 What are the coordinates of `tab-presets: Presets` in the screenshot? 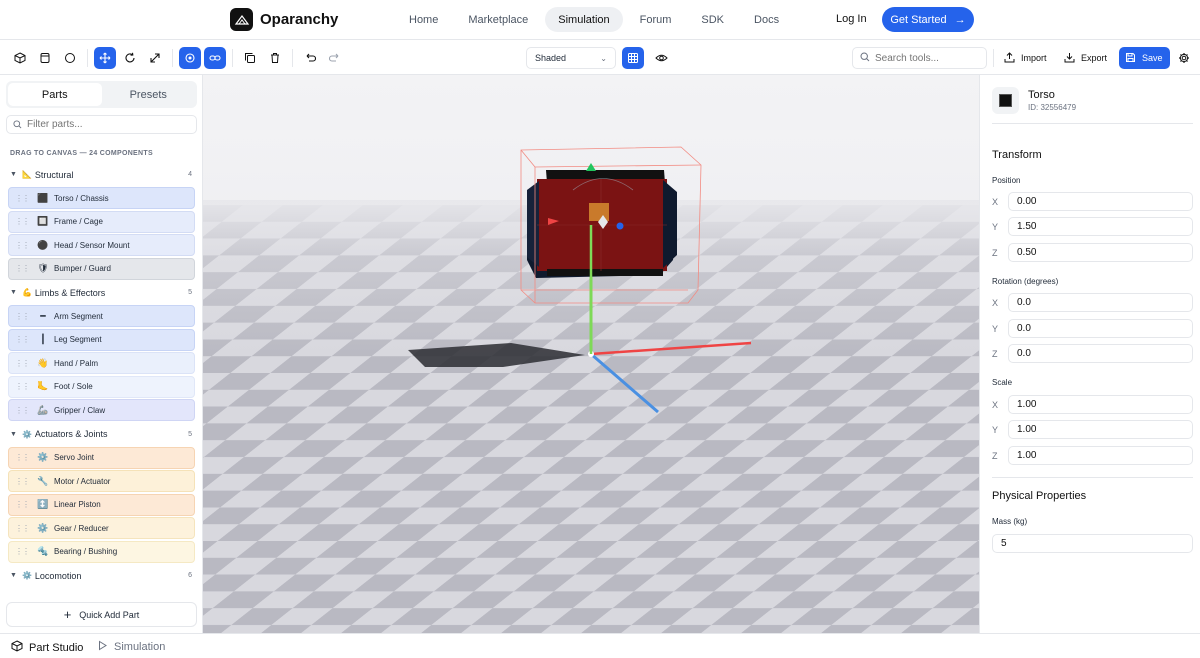 It's located at (149, 94).